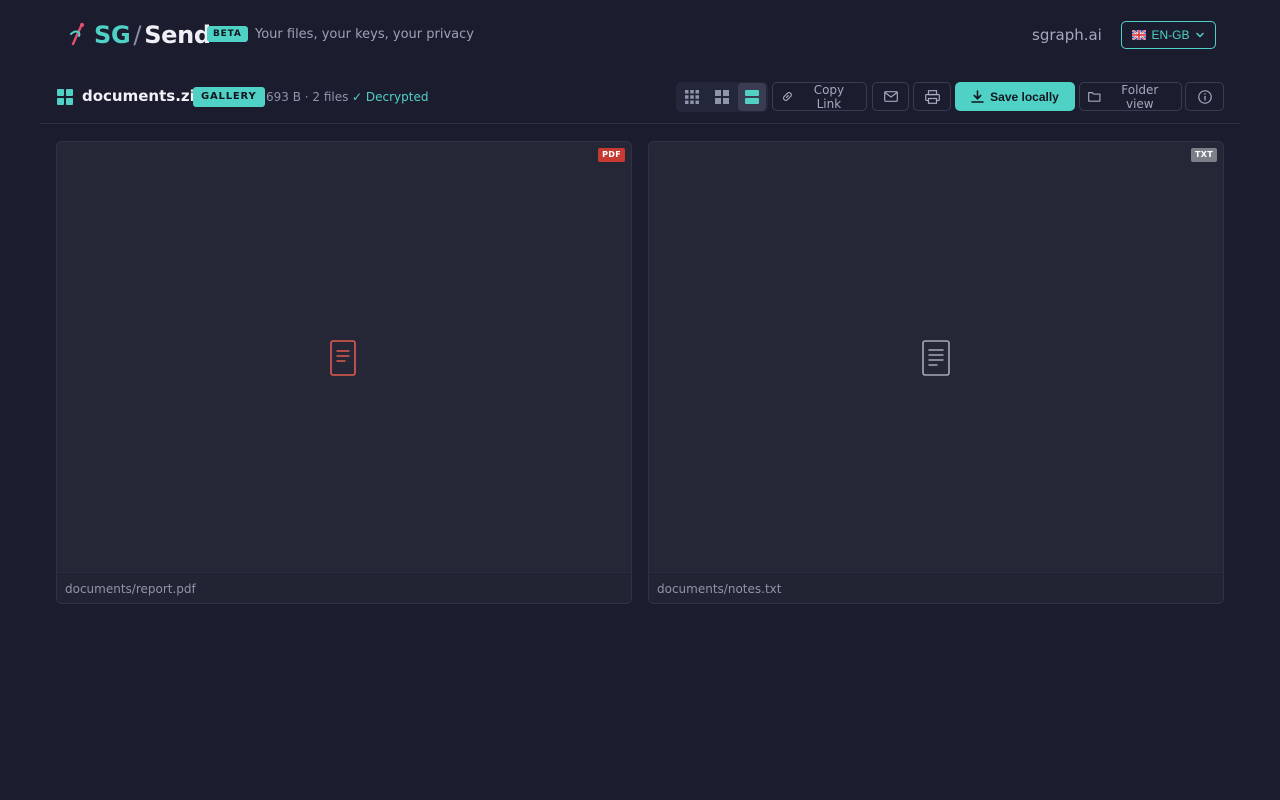 The height and width of the screenshot is (800, 1280). Describe the element at coordinates (977, 96) in the screenshot. I see `download-icon` at that location.